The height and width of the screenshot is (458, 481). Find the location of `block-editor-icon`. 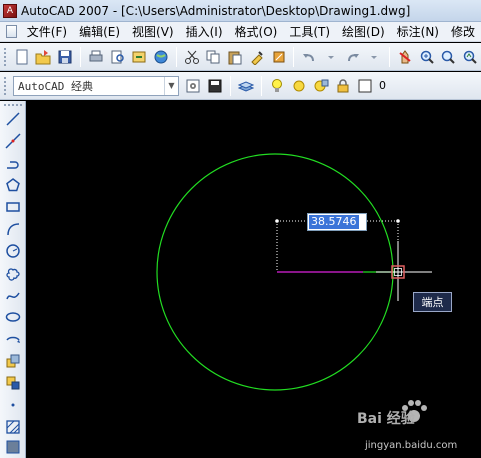

block-editor-icon is located at coordinates (279, 57).